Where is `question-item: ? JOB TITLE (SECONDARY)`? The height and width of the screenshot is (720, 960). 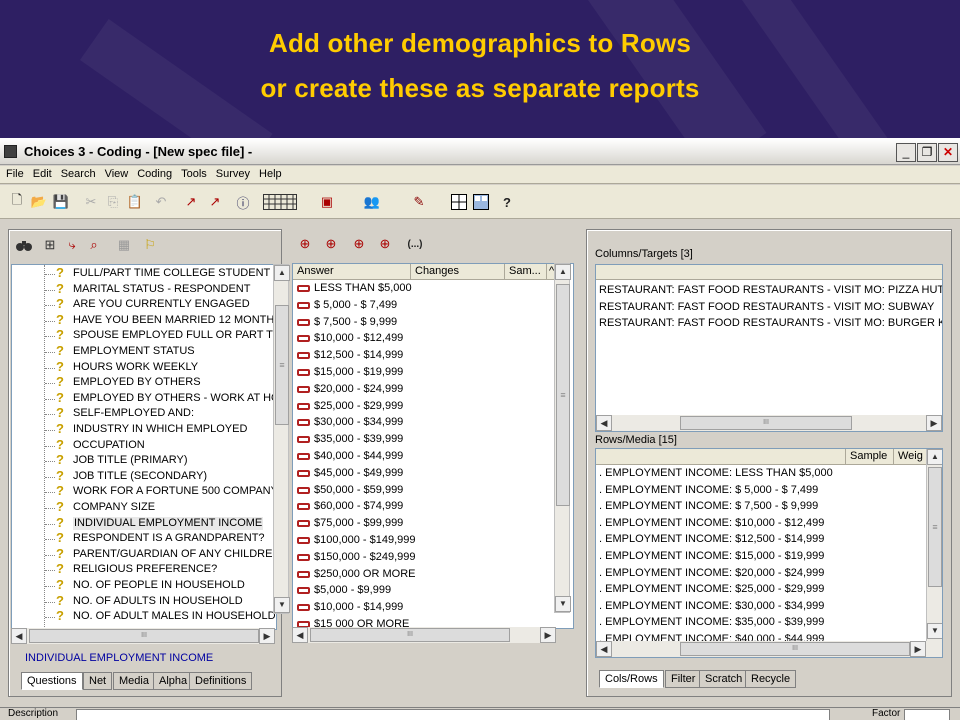
question-item: ? JOB TITLE (SECONDARY) is located at coordinates (143, 477).